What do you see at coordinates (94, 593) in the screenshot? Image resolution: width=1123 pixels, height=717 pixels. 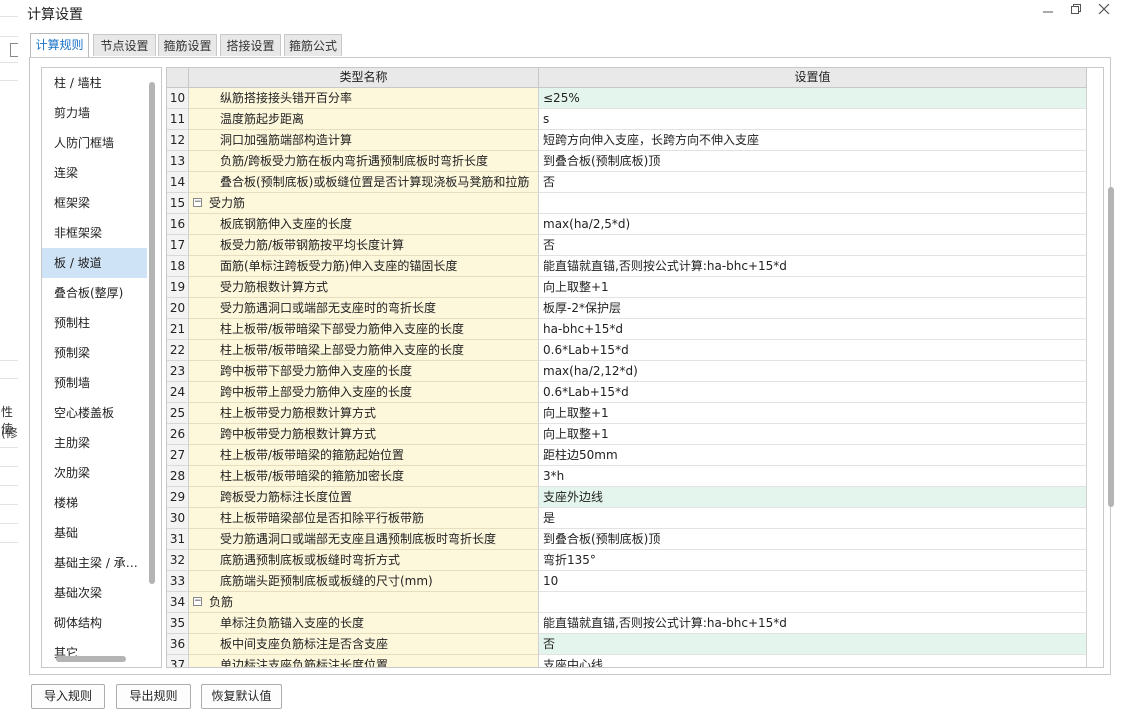 I see `component-list-item: 基础次梁` at bounding box center [94, 593].